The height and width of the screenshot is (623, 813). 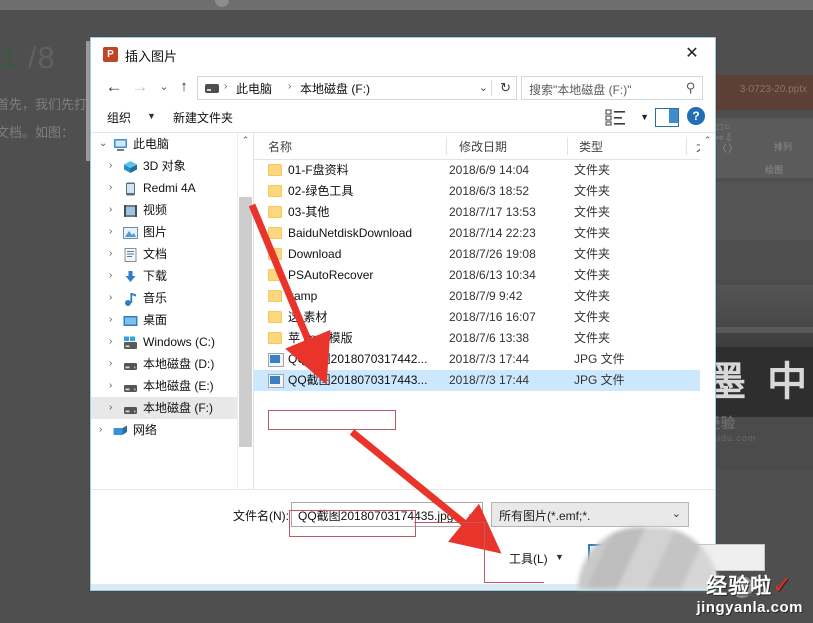 What do you see at coordinates (484, 191) in the screenshot?
I see `table-row: 02-绿色工具 2018/6/3 18:52 文件夹` at bounding box center [484, 191].